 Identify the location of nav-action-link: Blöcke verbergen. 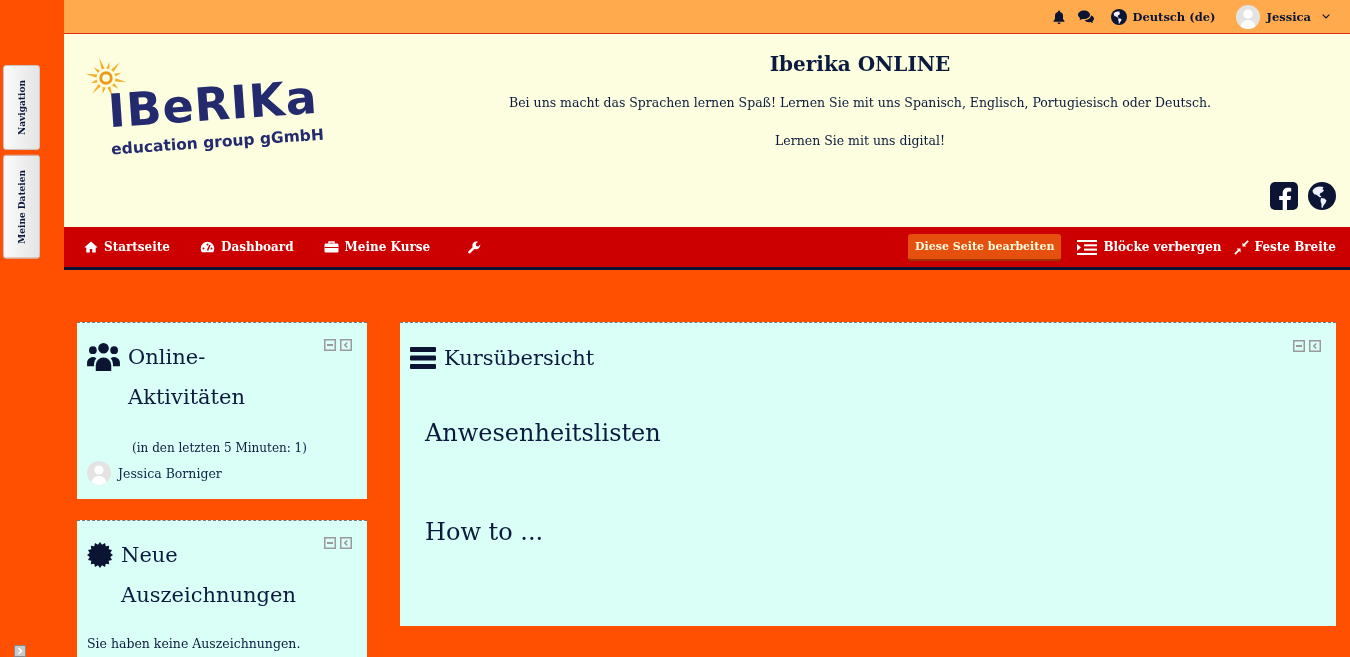
(1149, 247).